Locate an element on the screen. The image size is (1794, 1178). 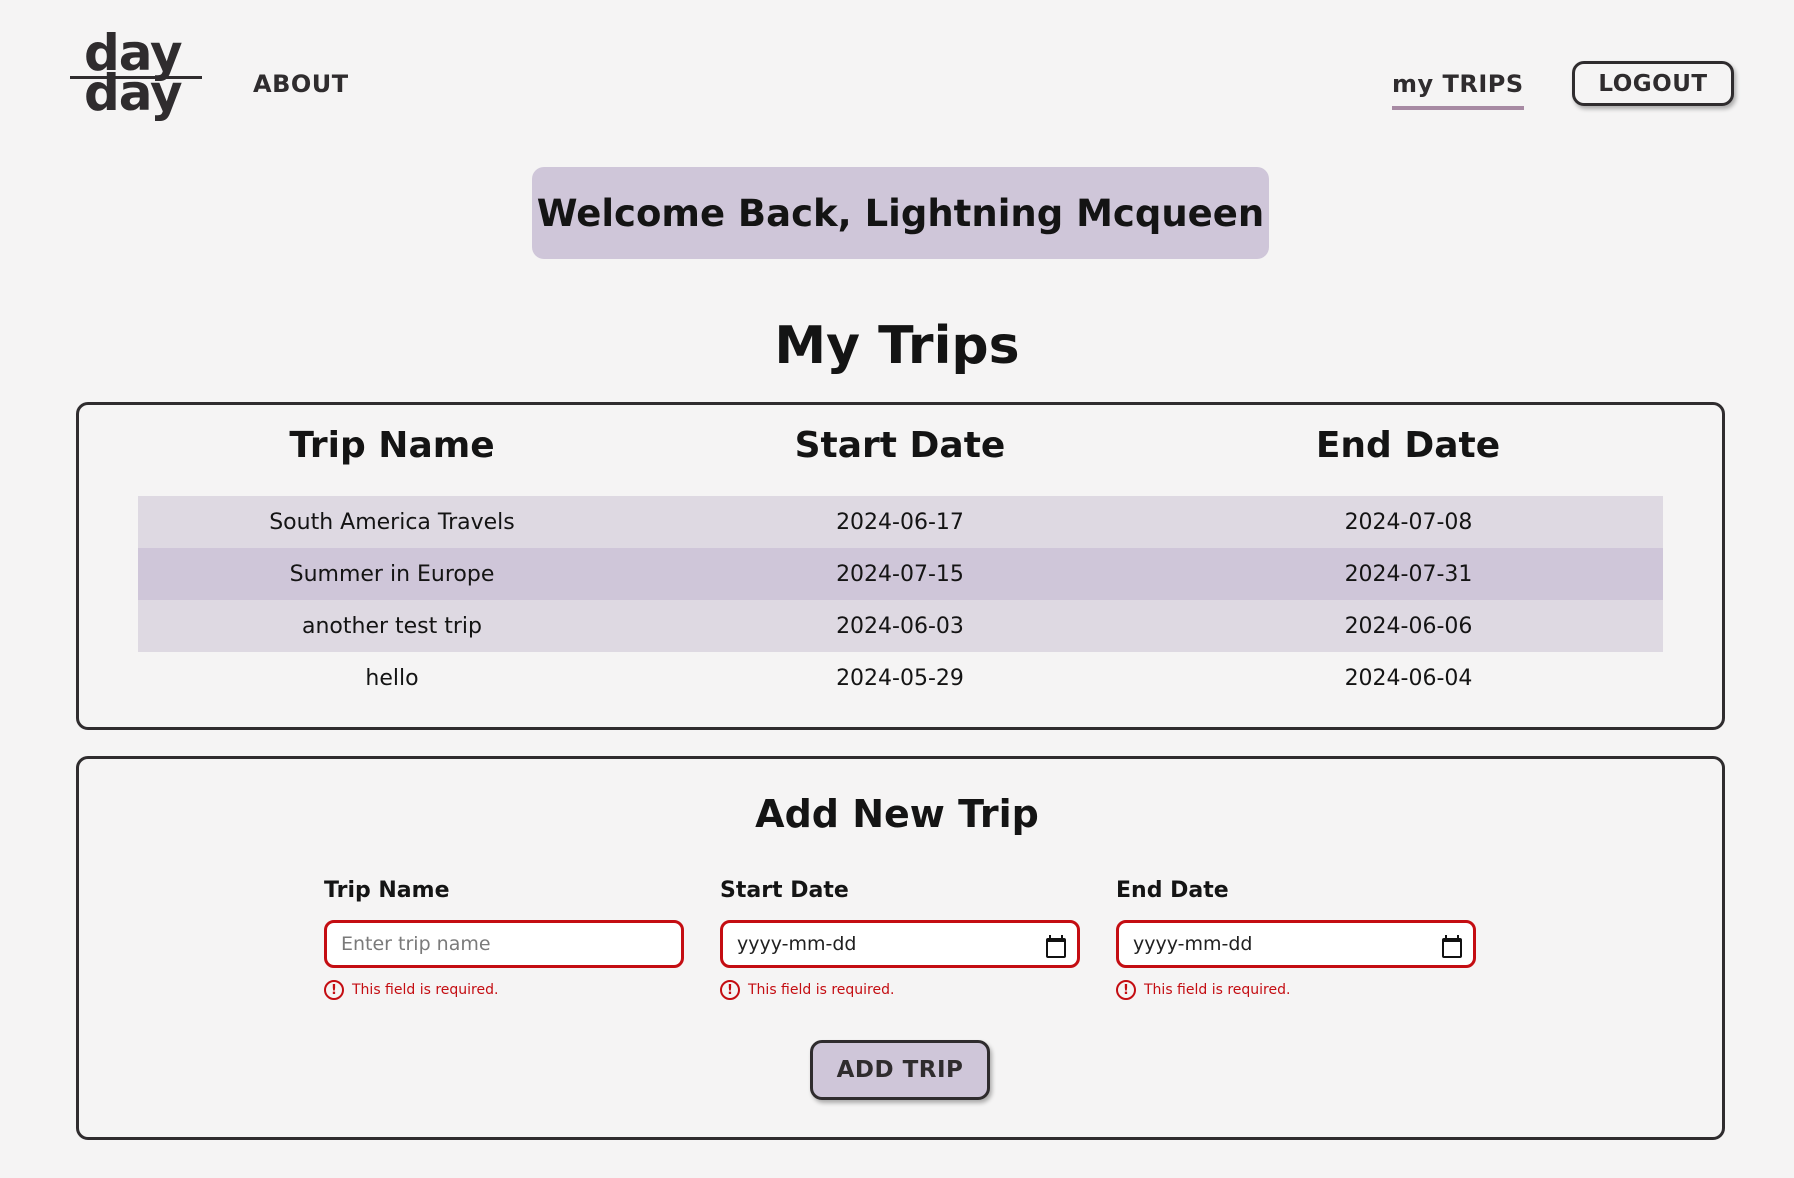
nav-my-trips-link: my TRIPS is located at coordinates (1458, 90).